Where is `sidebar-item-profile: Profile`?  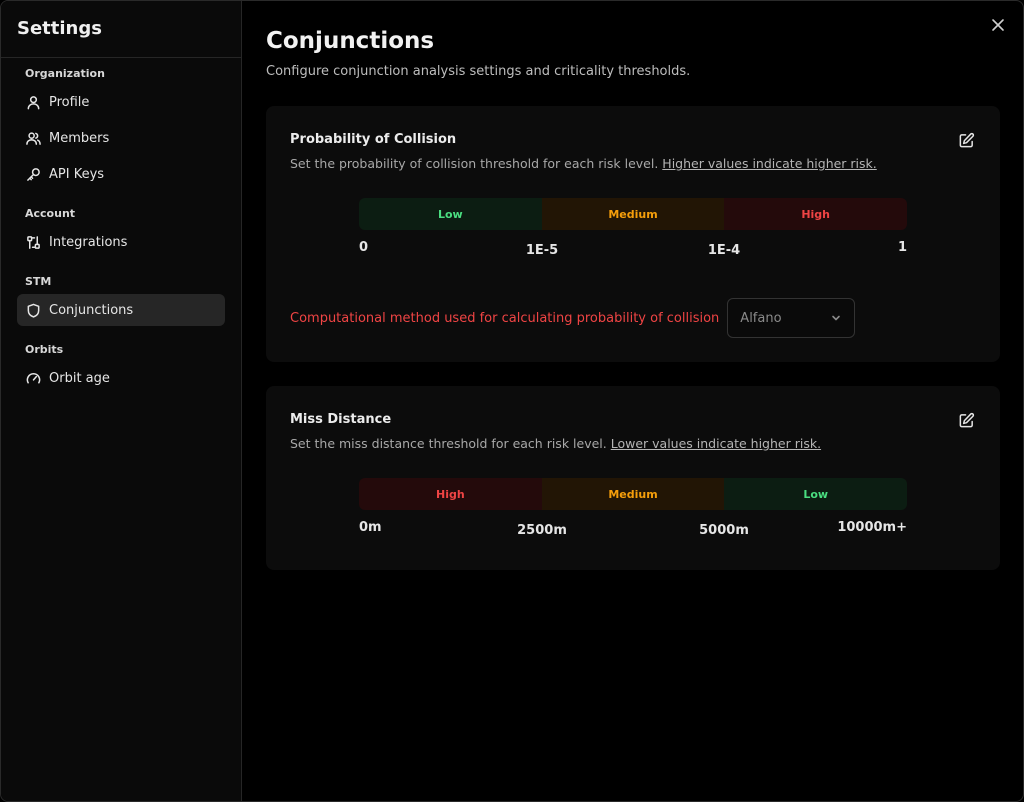 sidebar-item-profile: Profile is located at coordinates (121, 102).